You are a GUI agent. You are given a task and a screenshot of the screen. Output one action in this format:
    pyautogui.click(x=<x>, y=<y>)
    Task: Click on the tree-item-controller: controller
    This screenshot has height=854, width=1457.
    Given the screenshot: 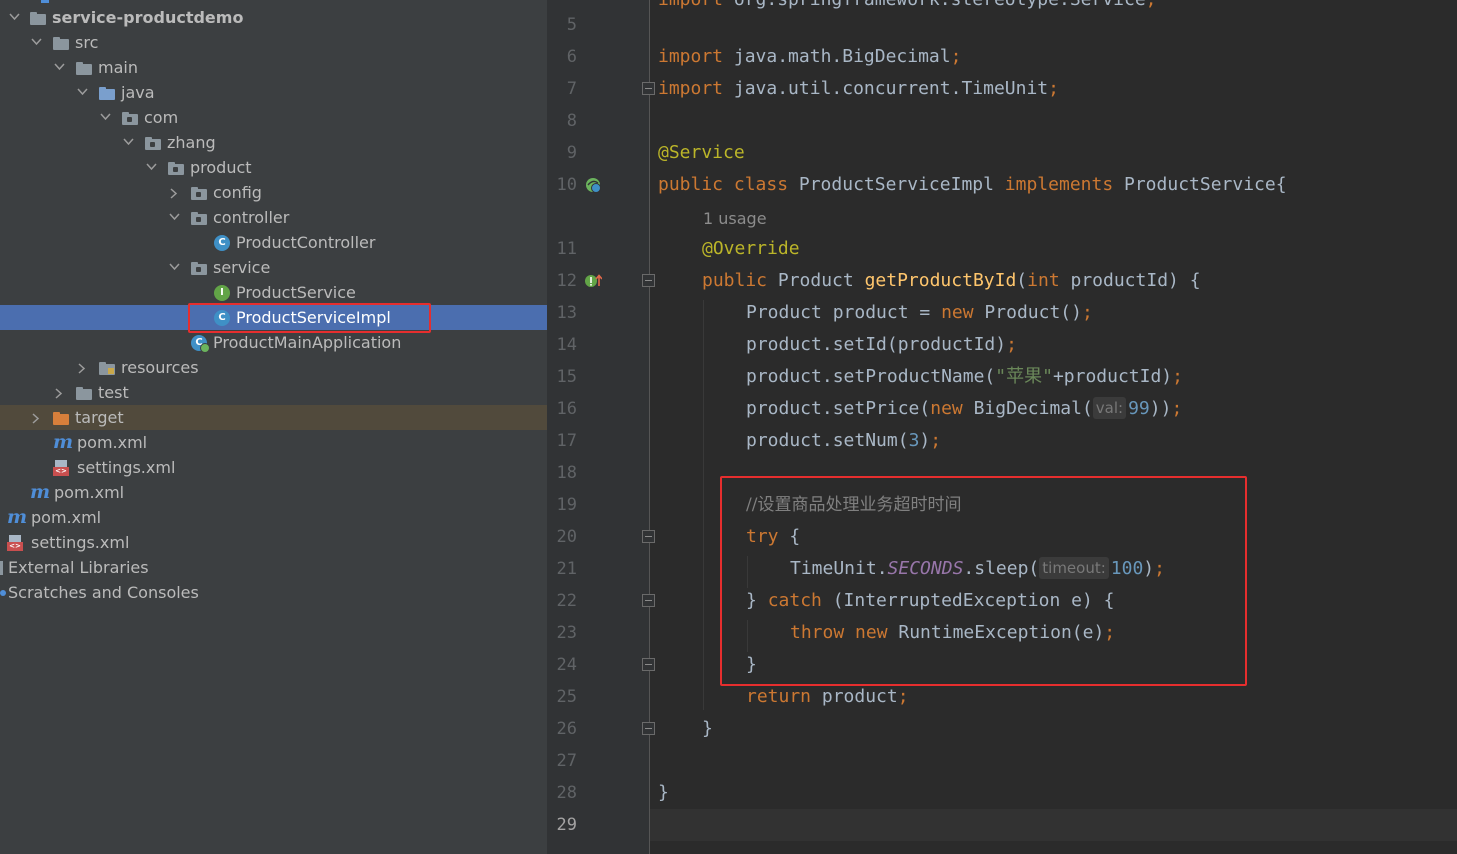 What is the action you would take?
    pyautogui.click(x=273, y=217)
    